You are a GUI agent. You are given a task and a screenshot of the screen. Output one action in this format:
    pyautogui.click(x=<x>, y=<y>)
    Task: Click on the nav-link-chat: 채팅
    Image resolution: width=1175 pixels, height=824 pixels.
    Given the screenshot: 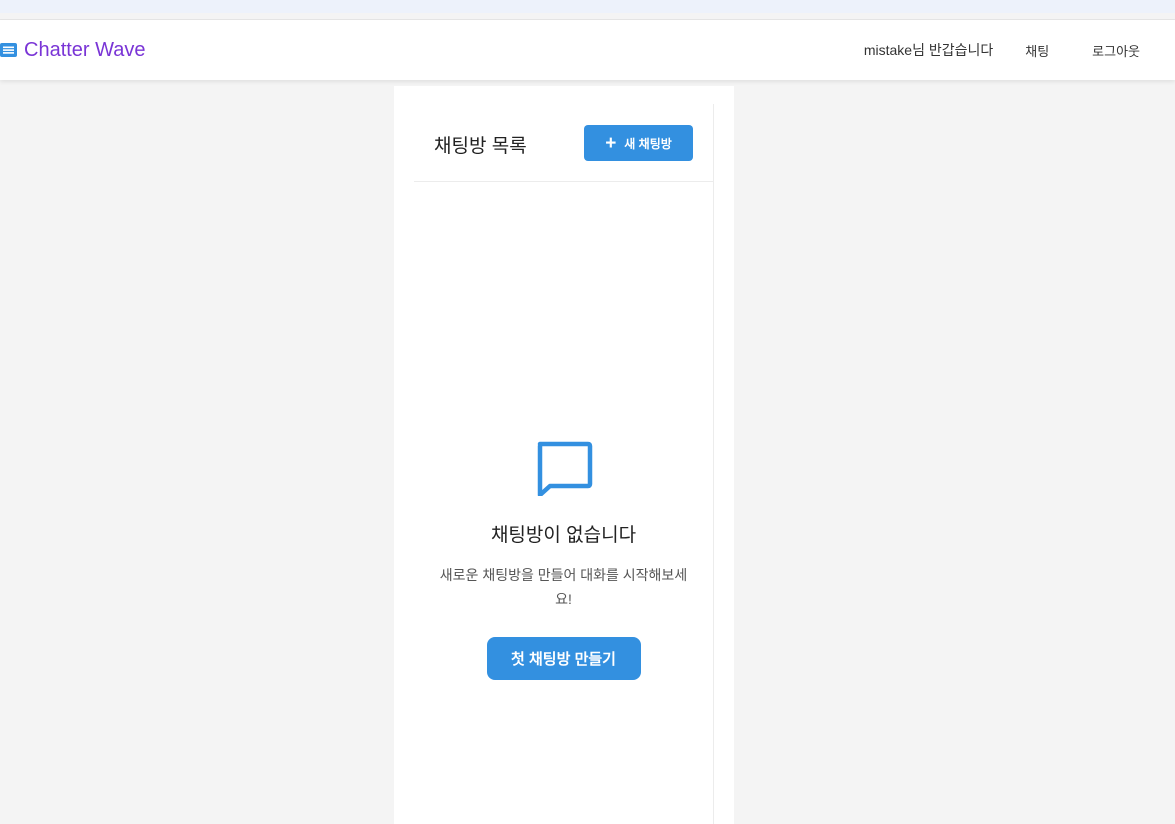 What is the action you would take?
    pyautogui.click(x=1037, y=50)
    